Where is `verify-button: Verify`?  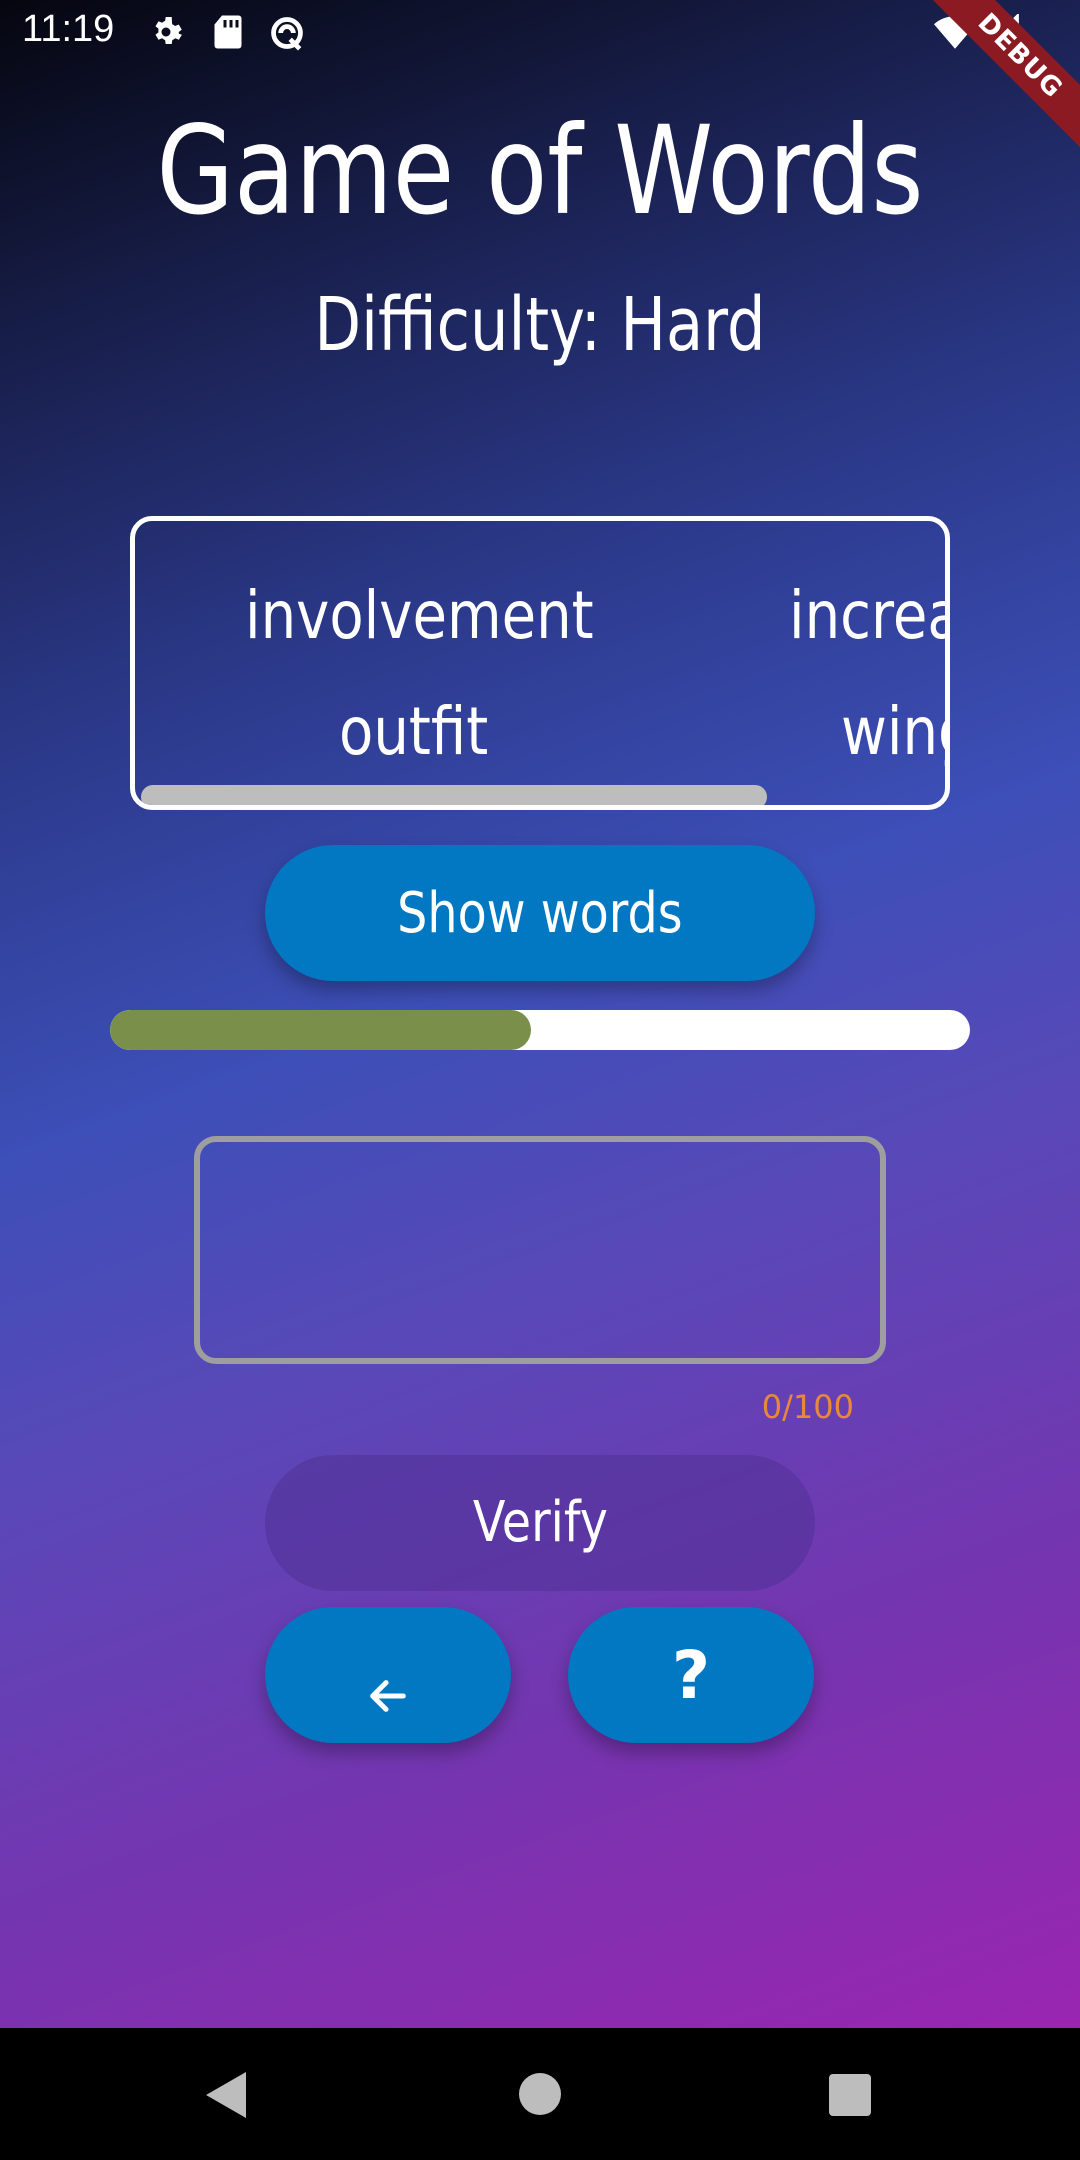 verify-button: Verify is located at coordinates (540, 1523).